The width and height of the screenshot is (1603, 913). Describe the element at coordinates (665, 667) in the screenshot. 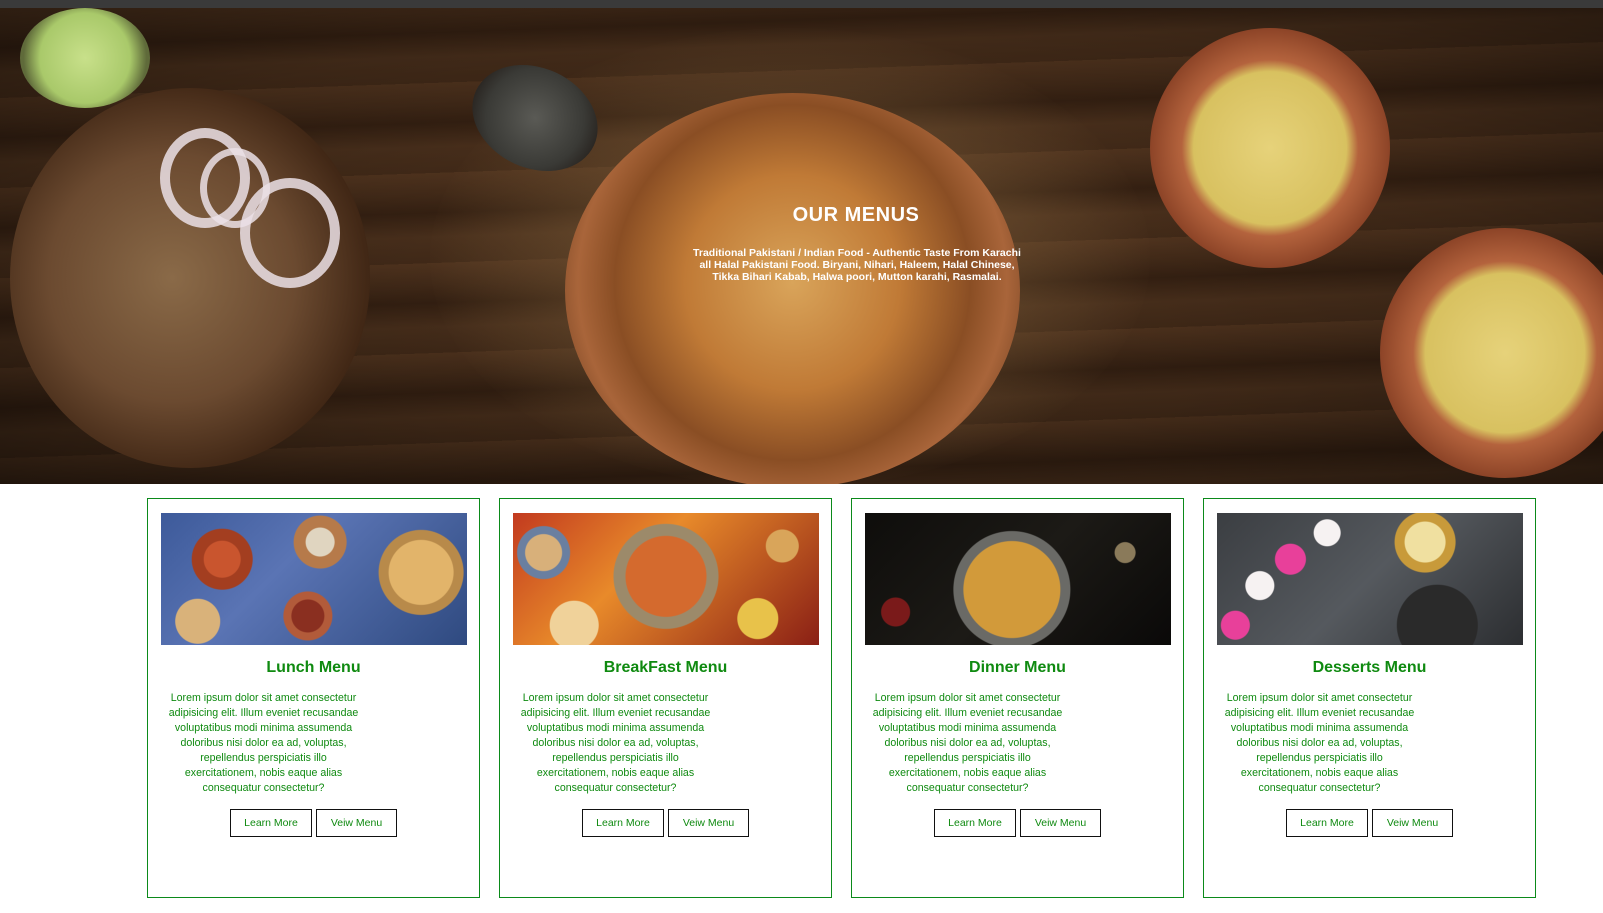

I see `card-title: BreakFast Menu` at that location.